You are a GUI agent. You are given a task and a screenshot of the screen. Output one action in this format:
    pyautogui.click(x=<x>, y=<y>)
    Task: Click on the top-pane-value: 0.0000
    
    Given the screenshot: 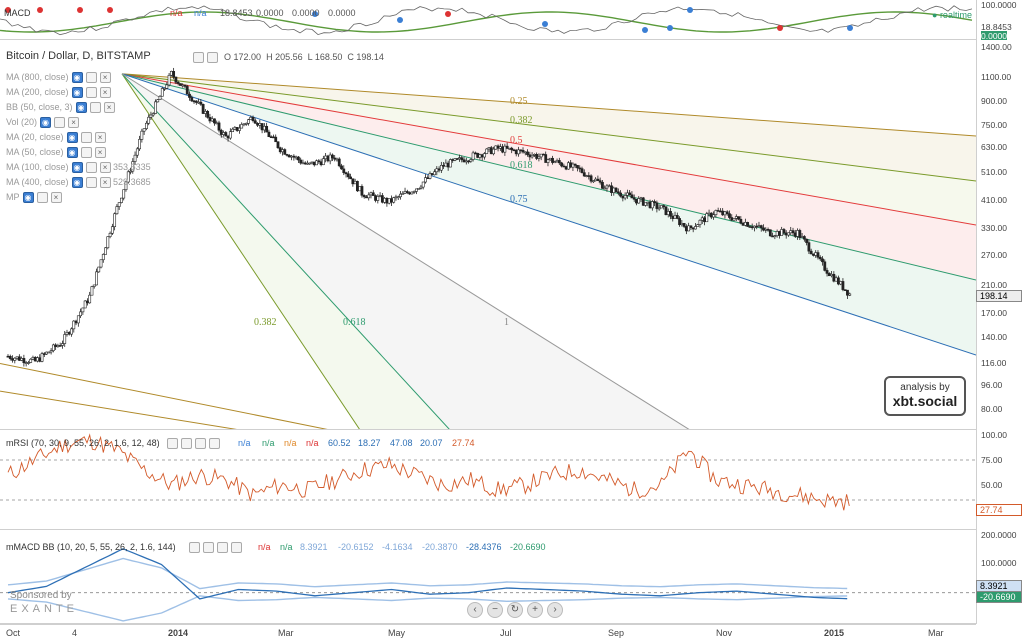 What is the action you would take?
    pyautogui.click(x=270, y=13)
    